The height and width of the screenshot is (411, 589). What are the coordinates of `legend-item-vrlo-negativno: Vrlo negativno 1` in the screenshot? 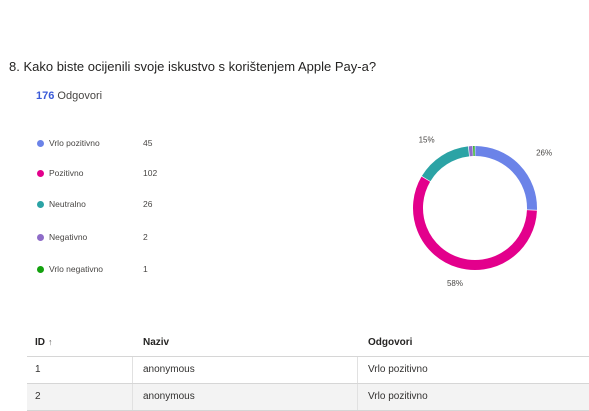 It's located at (122, 270).